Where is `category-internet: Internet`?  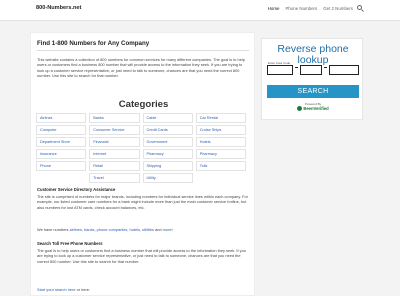
category-internet: Internet is located at coordinates (114, 154).